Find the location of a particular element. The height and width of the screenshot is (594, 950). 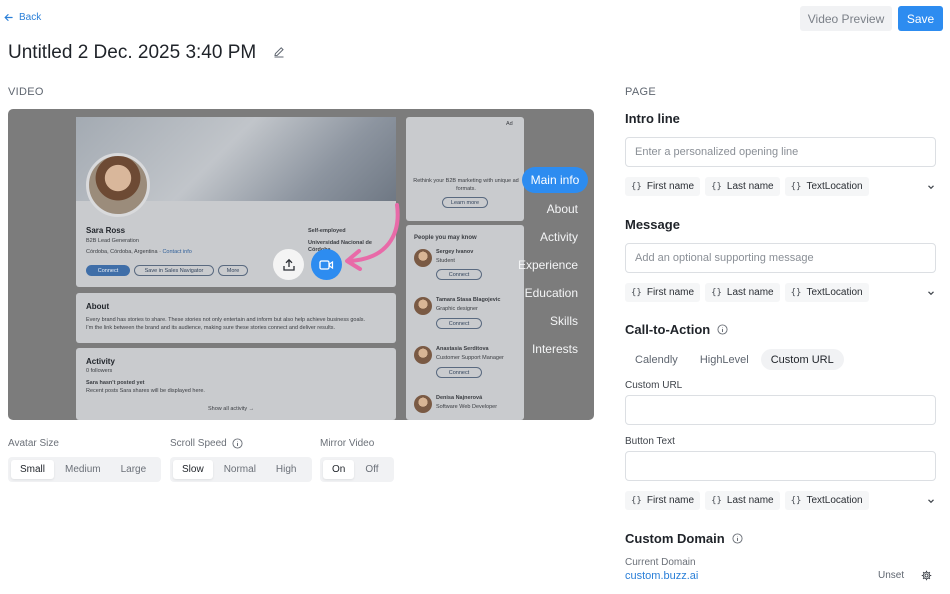

learn-more-button: Learn more is located at coordinates (465, 202).